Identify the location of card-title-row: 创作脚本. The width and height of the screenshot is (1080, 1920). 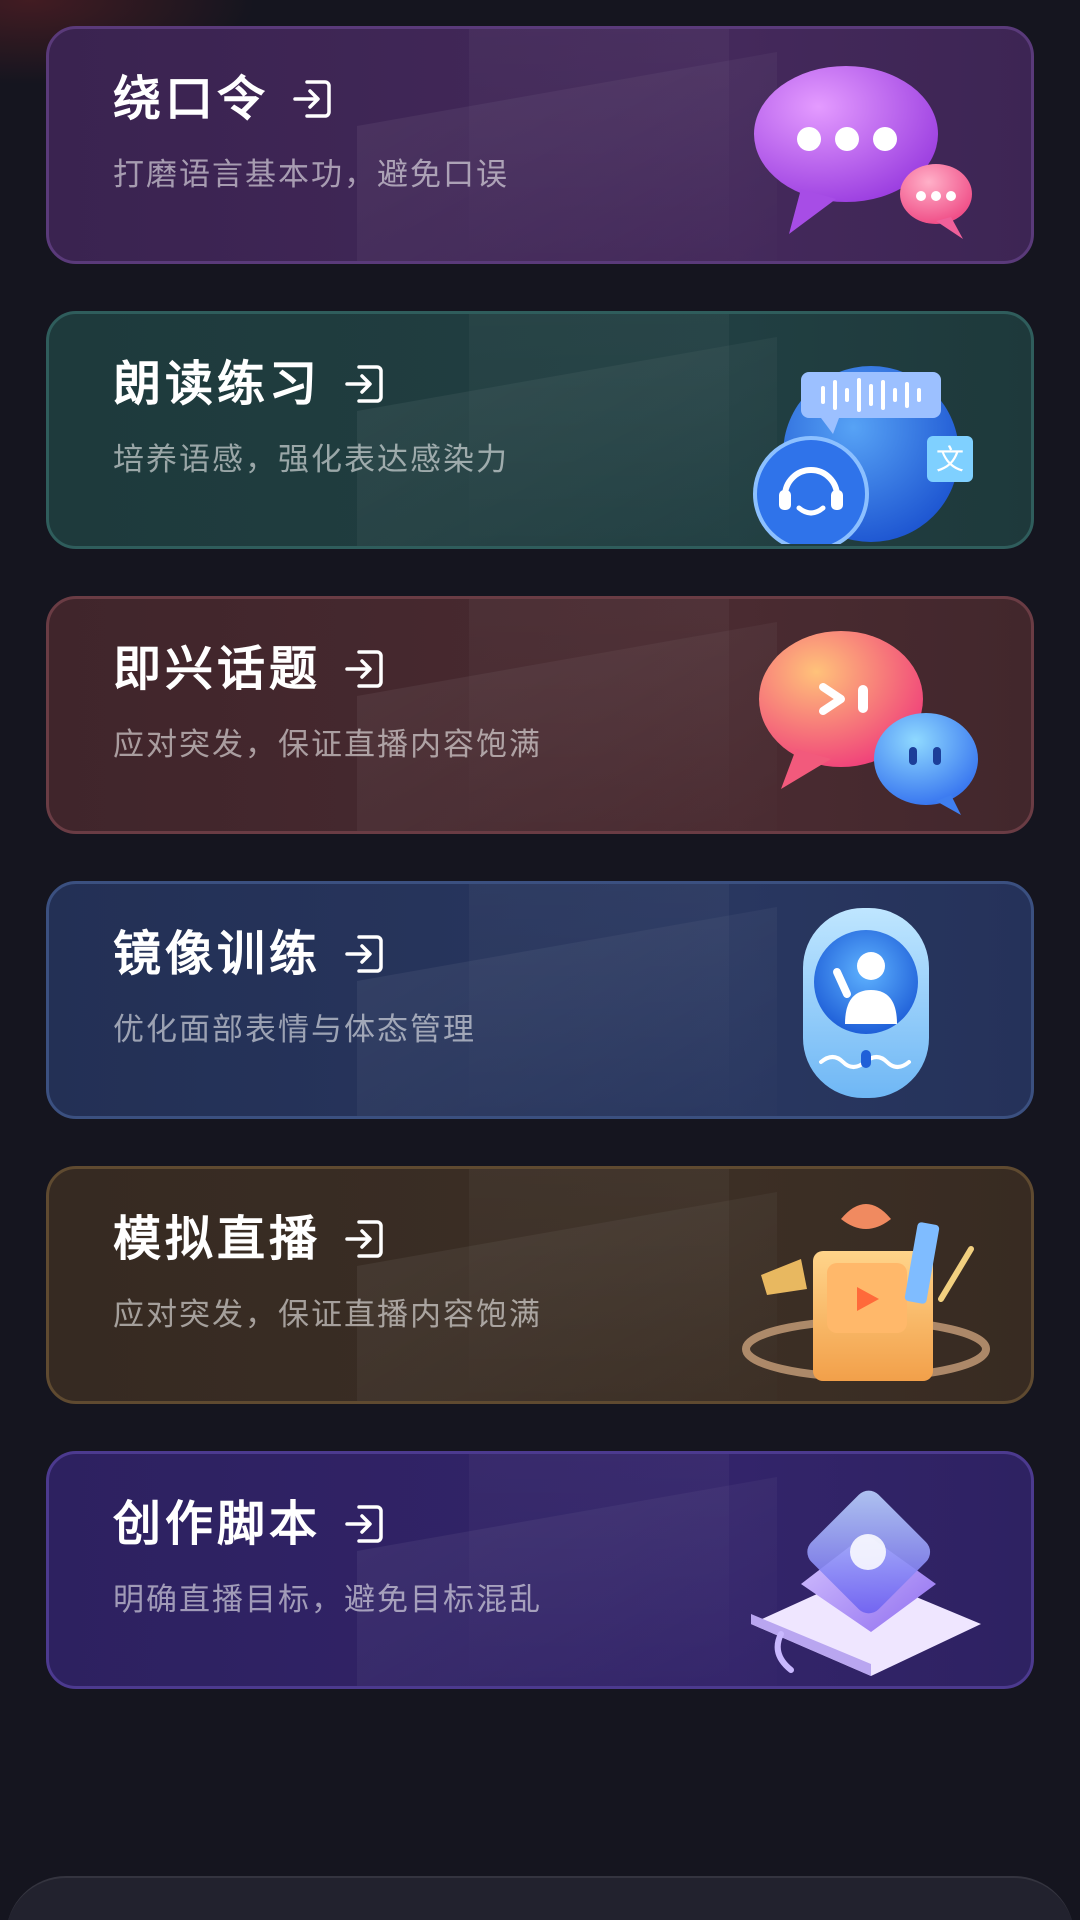
(250, 1524).